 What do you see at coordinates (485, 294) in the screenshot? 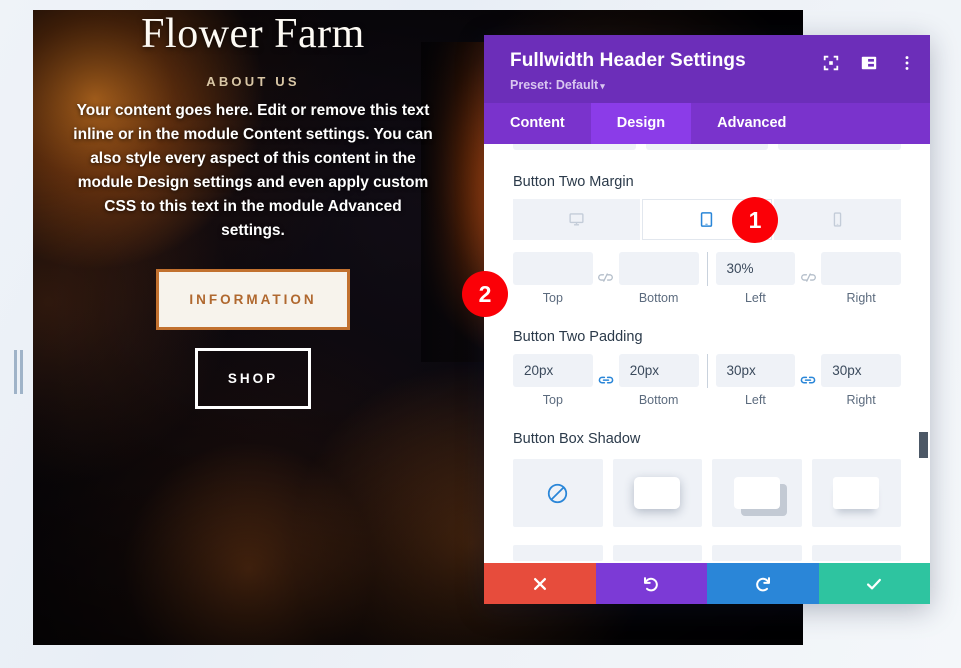
I see `step-badge-2: 2` at bounding box center [485, 294].